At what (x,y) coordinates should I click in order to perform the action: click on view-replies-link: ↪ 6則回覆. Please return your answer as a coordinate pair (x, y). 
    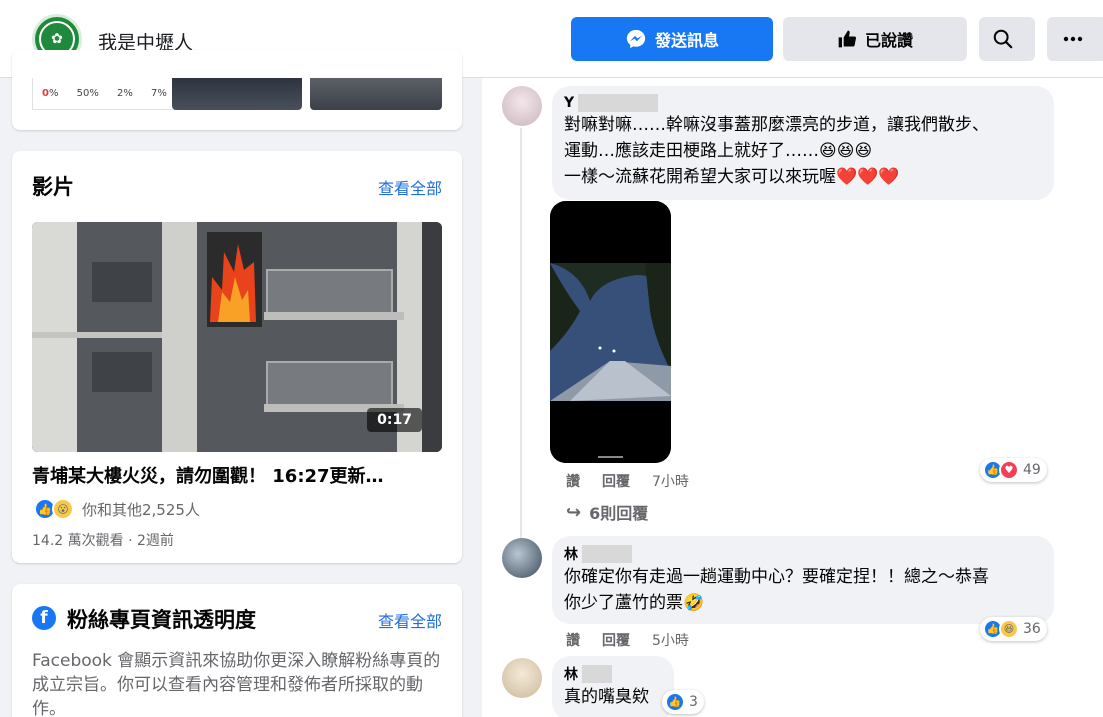
    Looking at the image, I should click on (607, 512).